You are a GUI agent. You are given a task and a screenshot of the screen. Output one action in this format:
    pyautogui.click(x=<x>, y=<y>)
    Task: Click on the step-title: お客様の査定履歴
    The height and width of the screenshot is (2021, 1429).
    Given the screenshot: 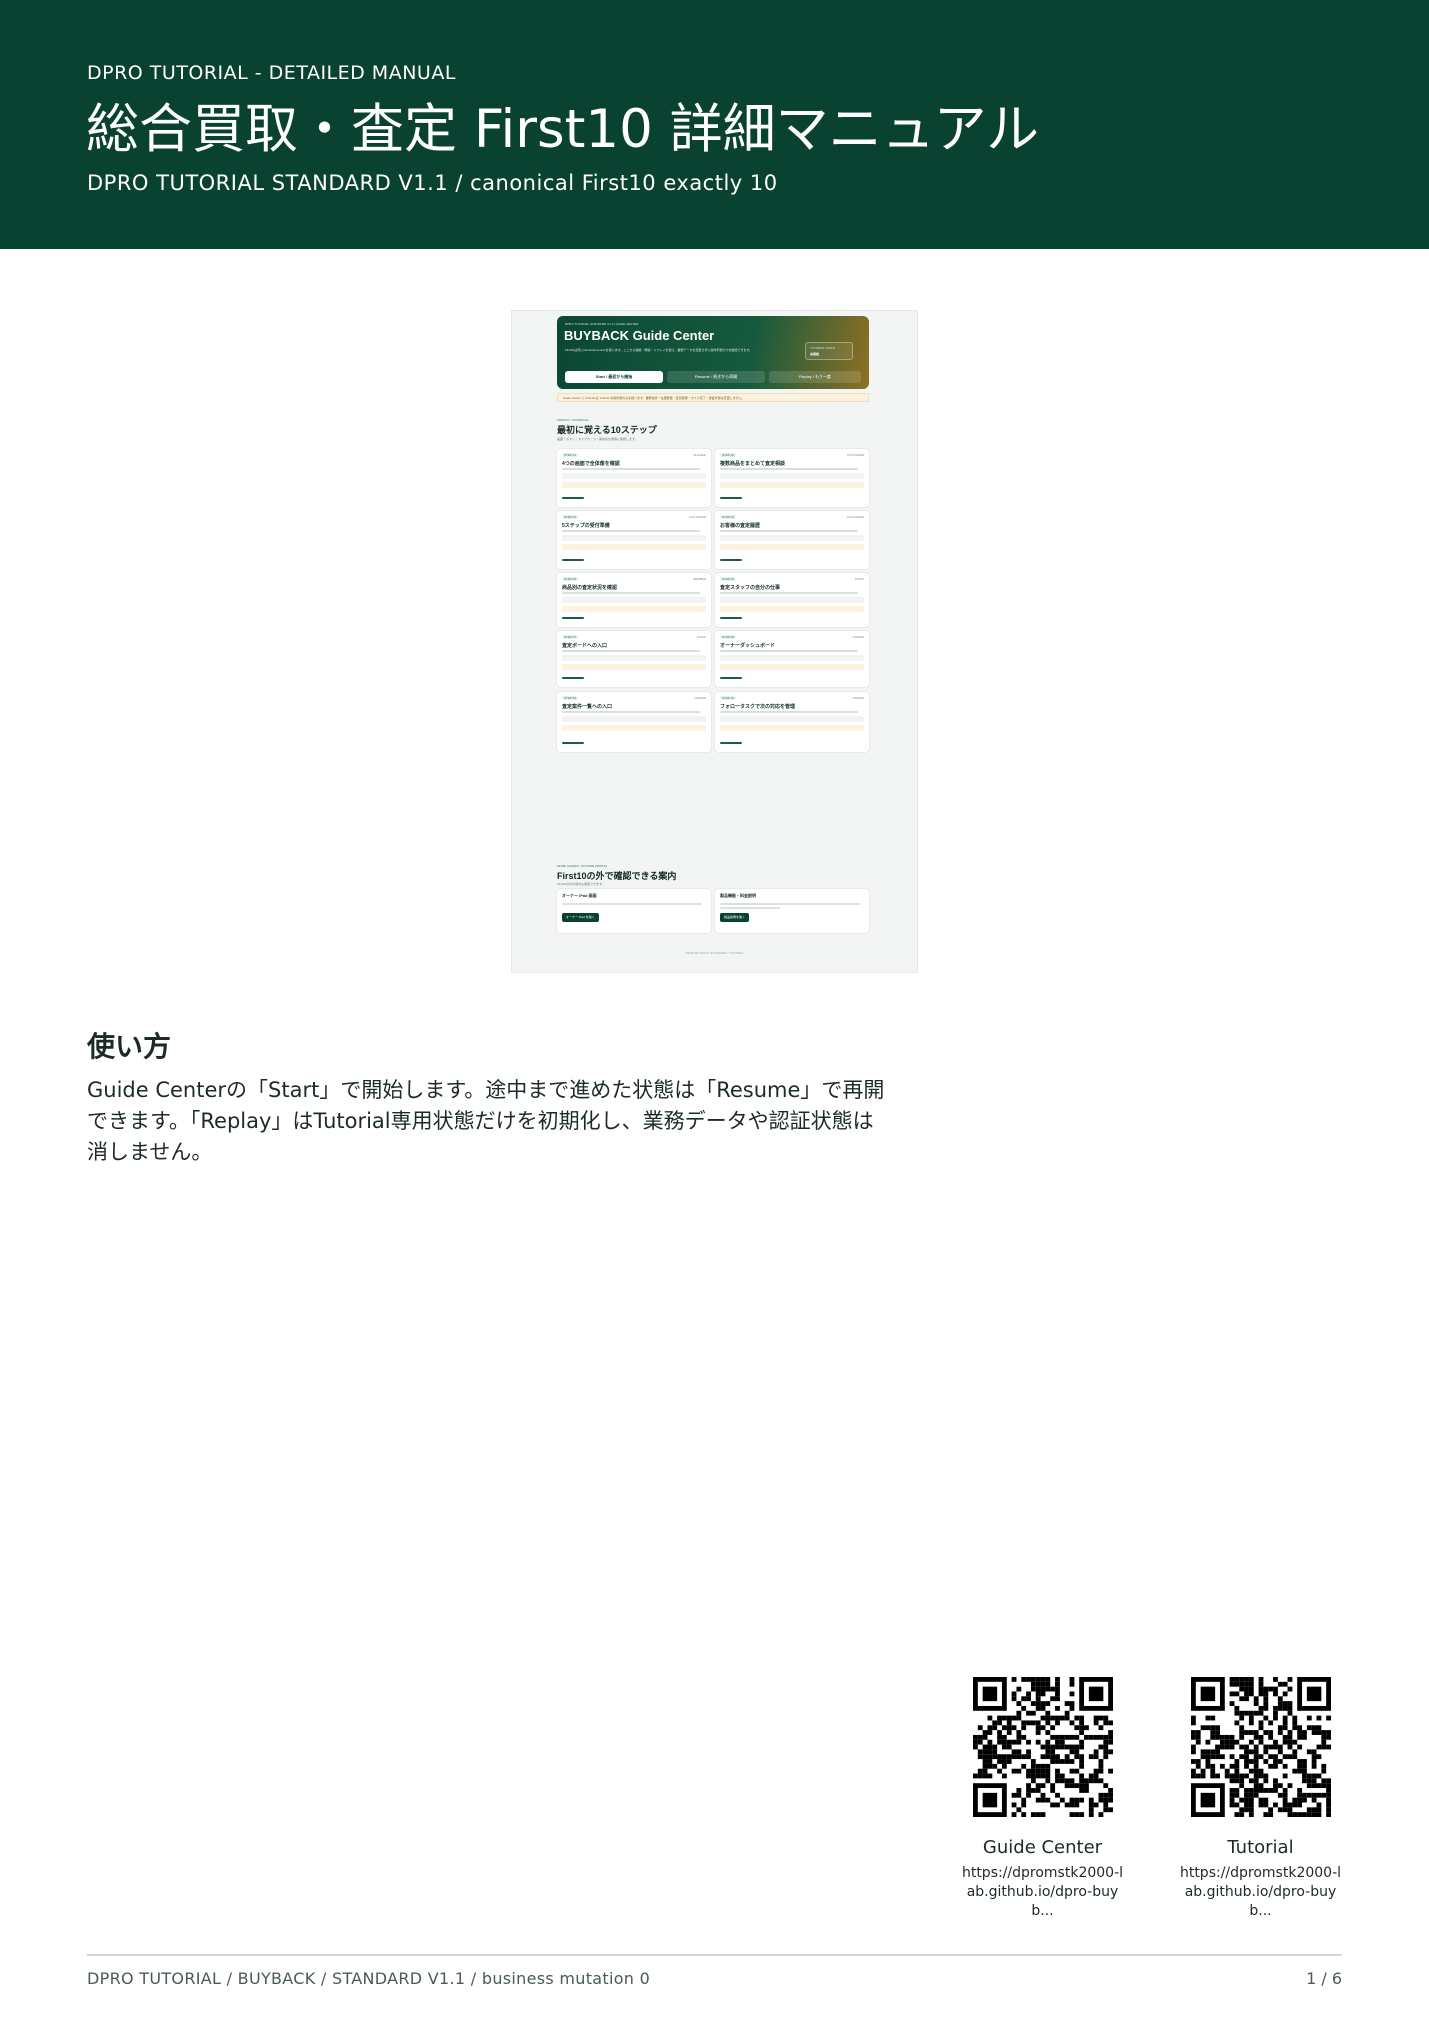 What is the action you would take?
    pyautogui.click(x=740, y=526)
    